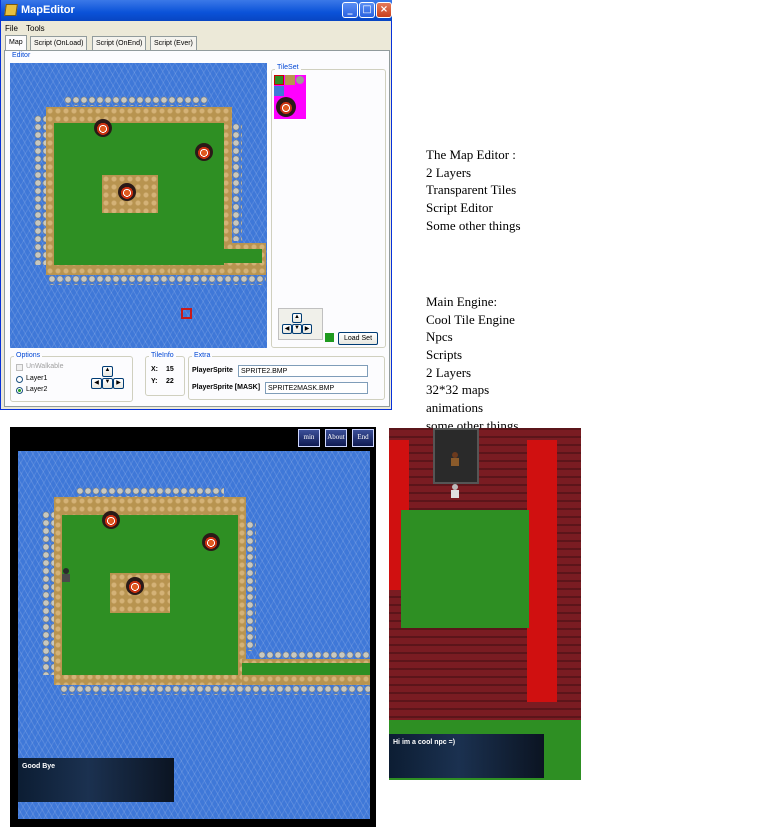  I want to click on unwalkable-label: UnWalkable, so click(45, 366).